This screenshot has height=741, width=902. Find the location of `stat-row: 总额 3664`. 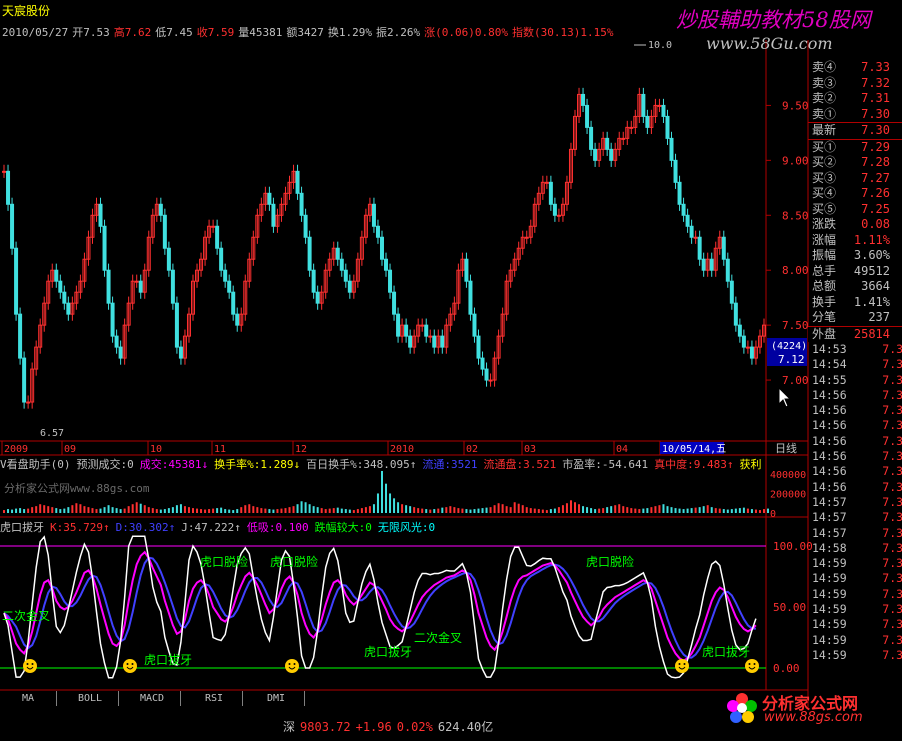

stat-row: 总额 3664 is located at coordinates (855, 287).